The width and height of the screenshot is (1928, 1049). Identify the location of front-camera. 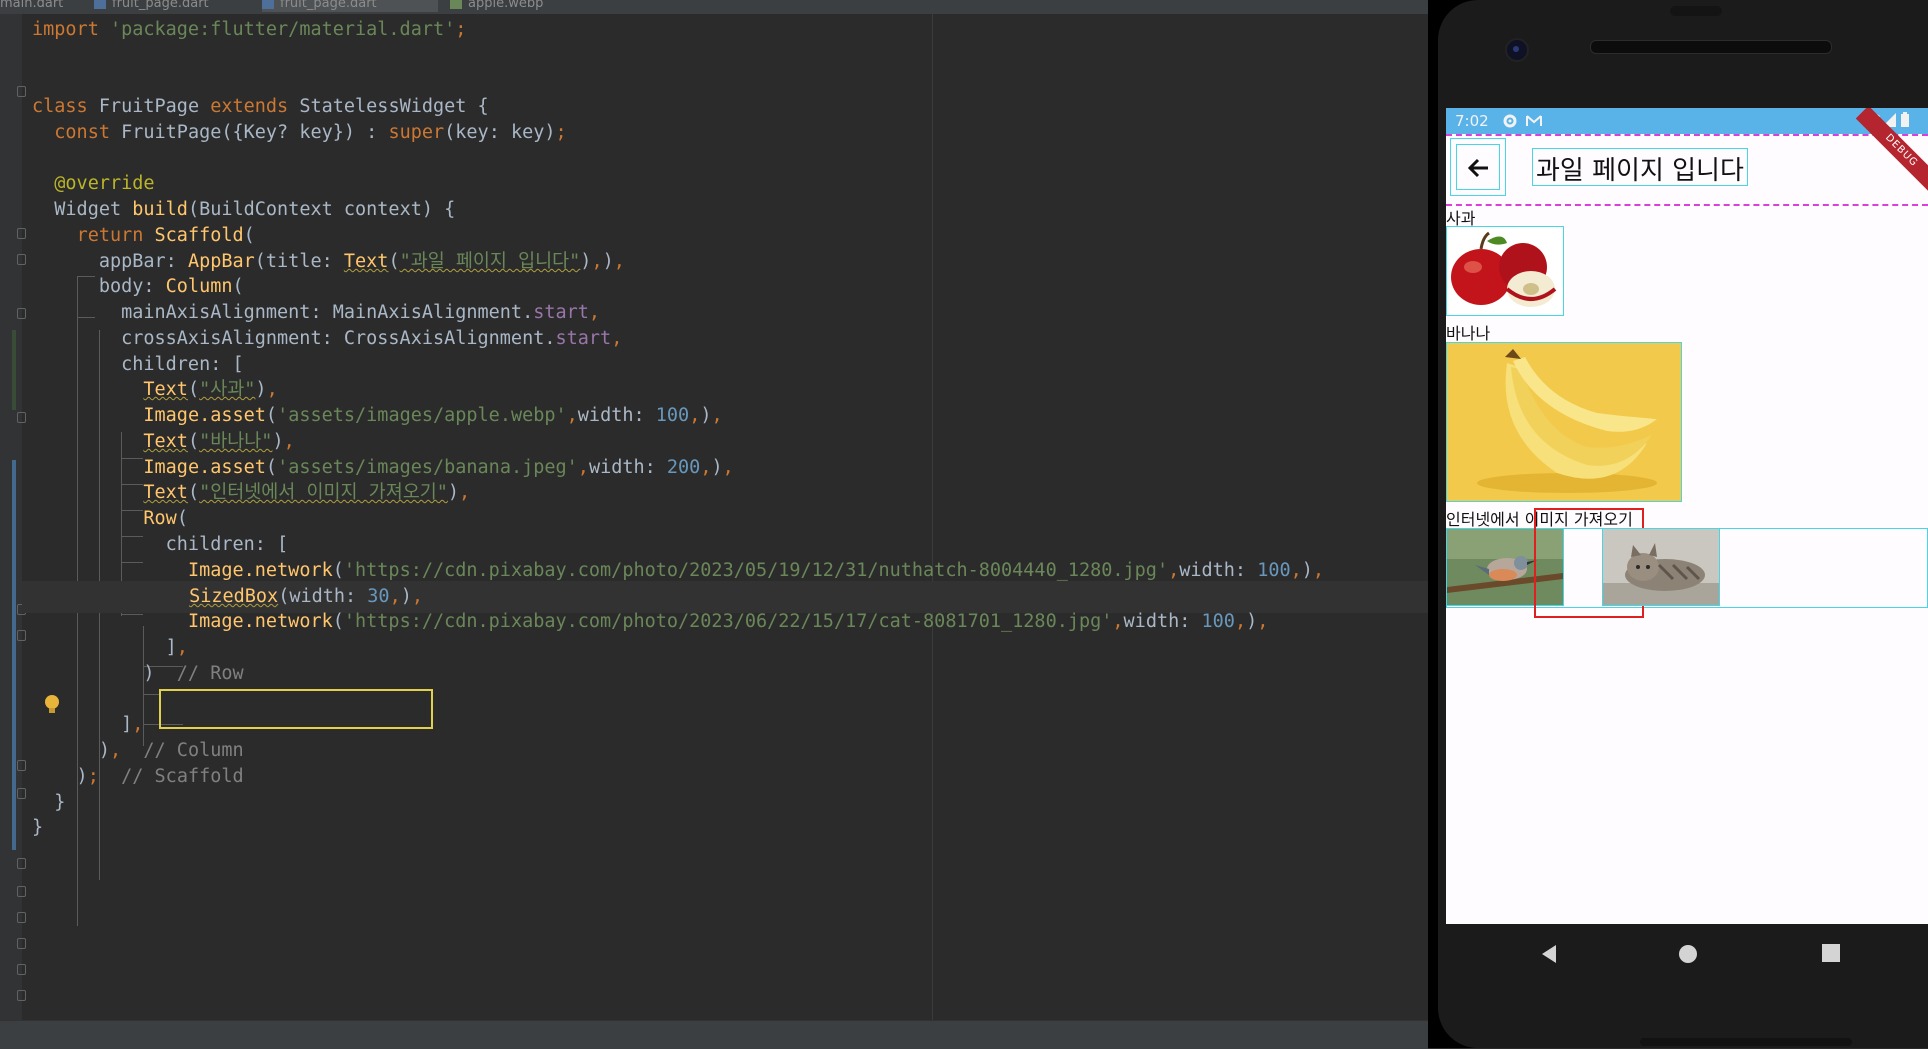
(1517, 50).